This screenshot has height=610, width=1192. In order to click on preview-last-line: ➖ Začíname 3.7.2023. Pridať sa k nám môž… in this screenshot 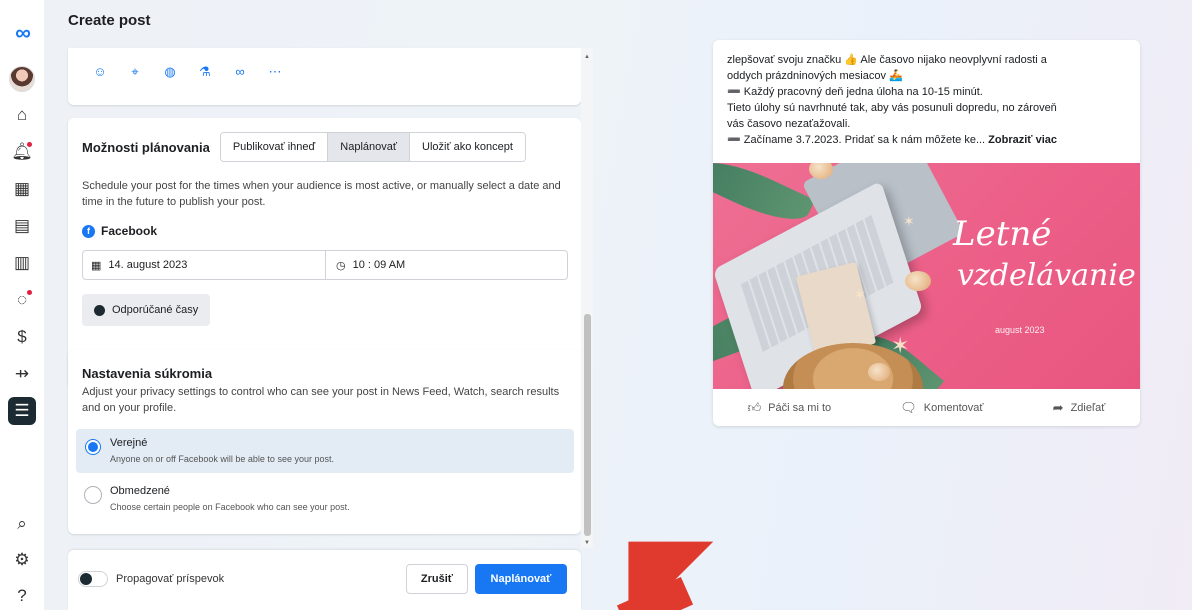, I will do `click(856, 140)`.